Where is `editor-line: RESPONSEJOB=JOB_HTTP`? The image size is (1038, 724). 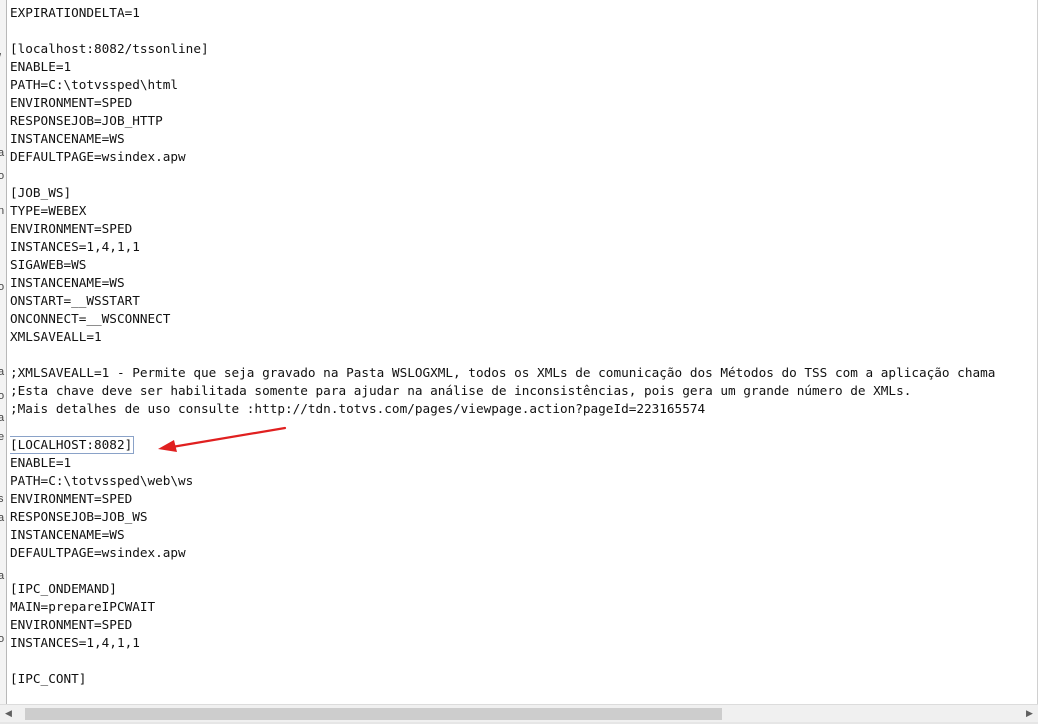
editor-line: RESPONSEJOB=JOB_HTTP is located at coordinates (86, 120).